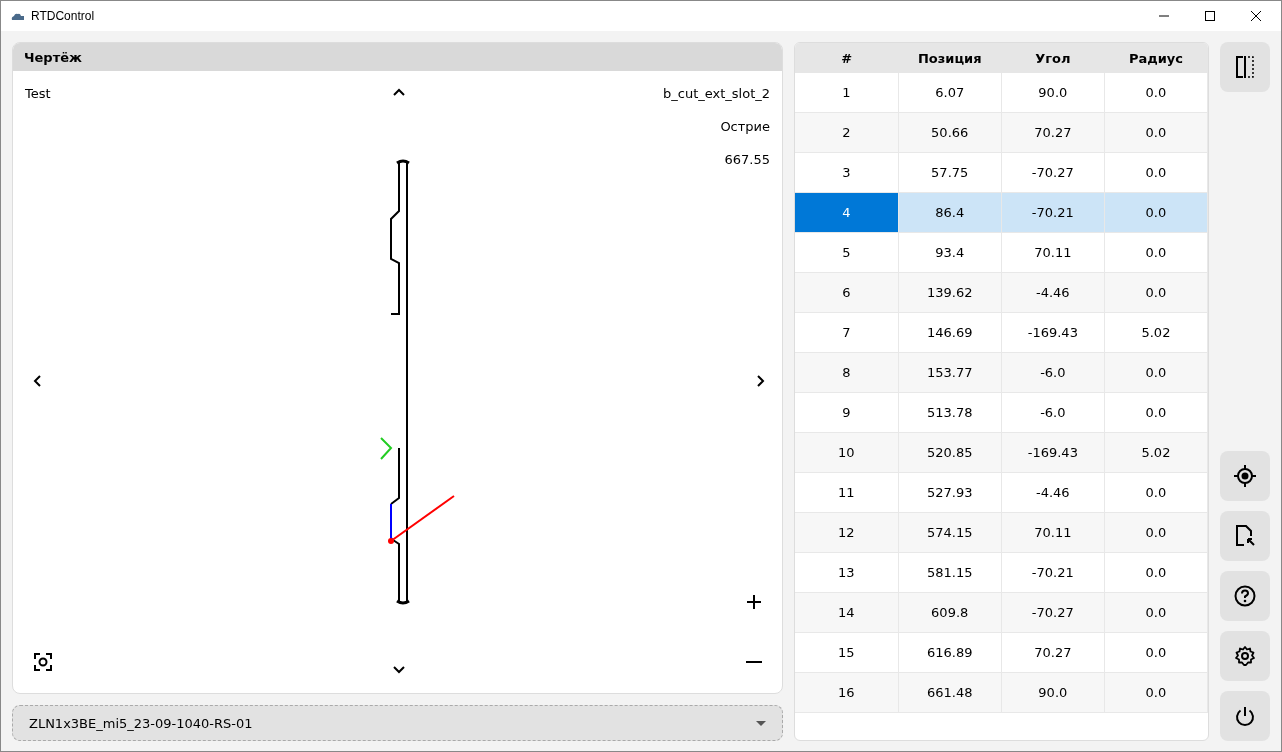 The height and width of the screenshot is (752, 1282). What do you see at coordinates (1256, 16) in the screenshot?
I see `close-icon` at bounding box center [1256, 16].